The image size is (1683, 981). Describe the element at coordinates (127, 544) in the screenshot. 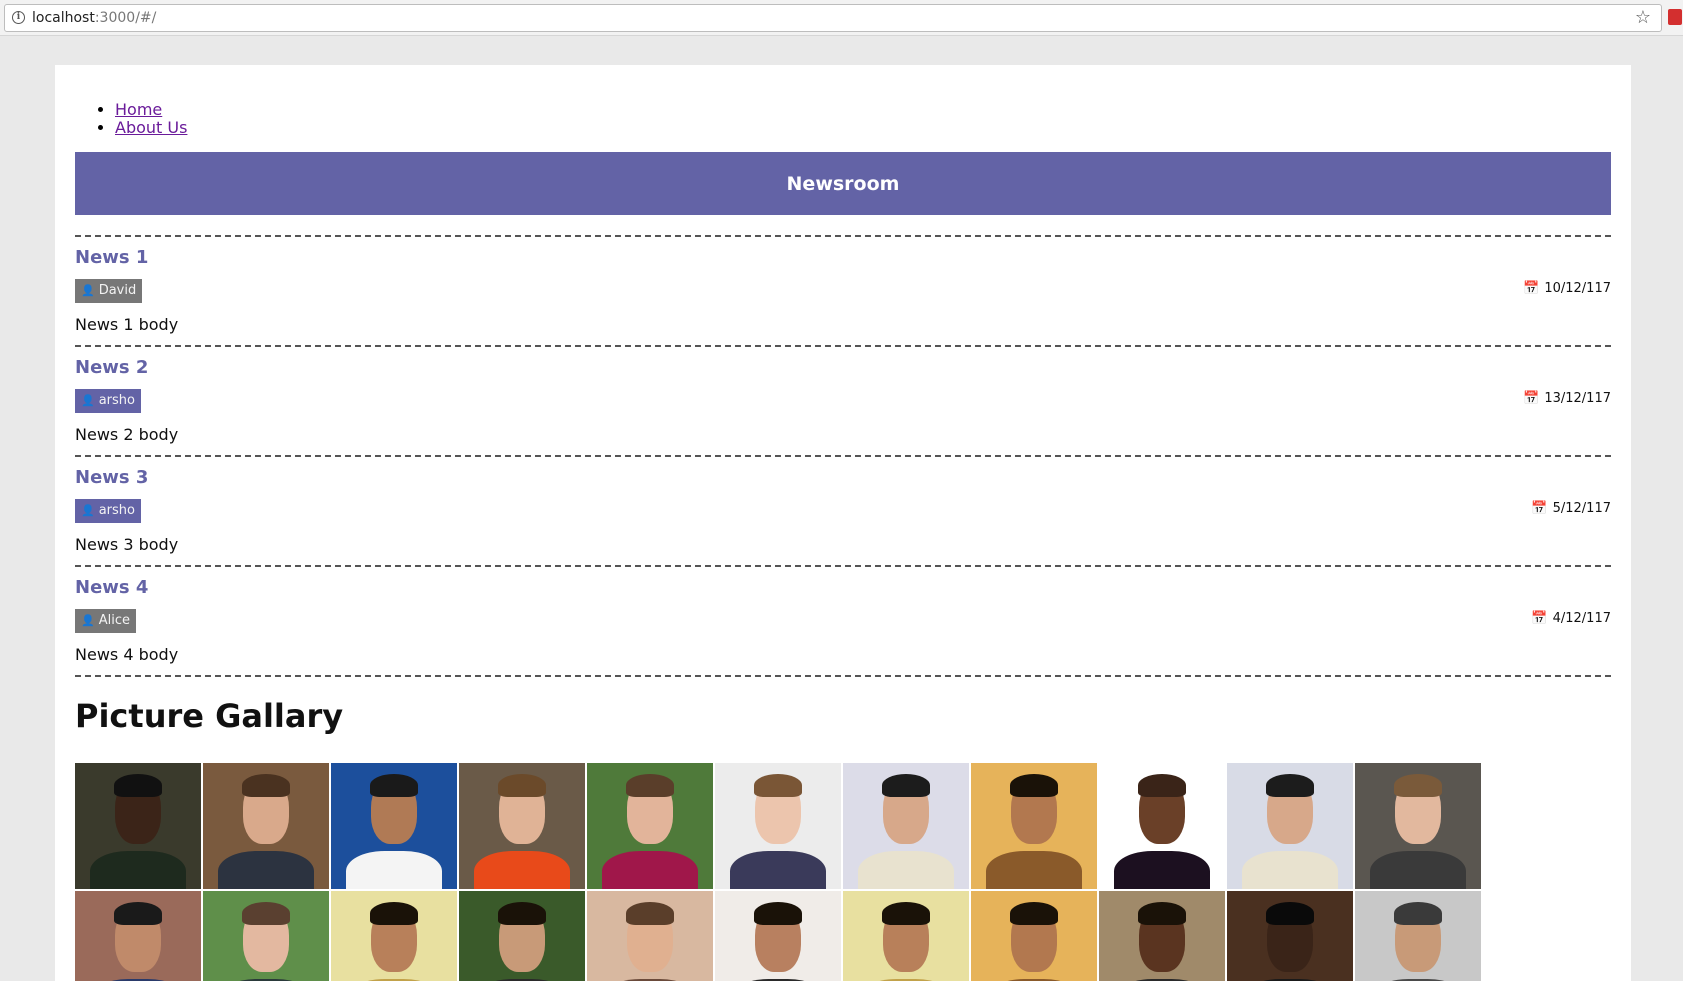

I see `news-body: News 3 body` at that location.